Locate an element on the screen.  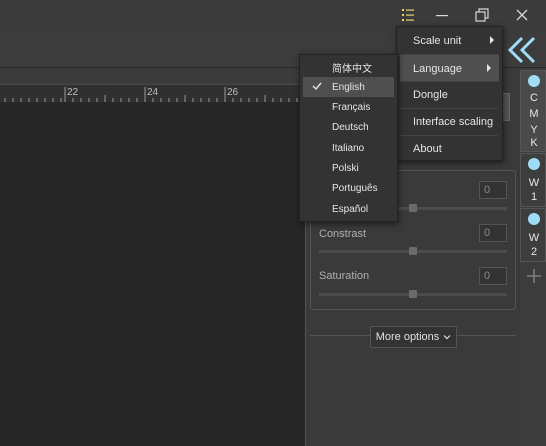
language-label: Português is located at coordinates (355, 188).